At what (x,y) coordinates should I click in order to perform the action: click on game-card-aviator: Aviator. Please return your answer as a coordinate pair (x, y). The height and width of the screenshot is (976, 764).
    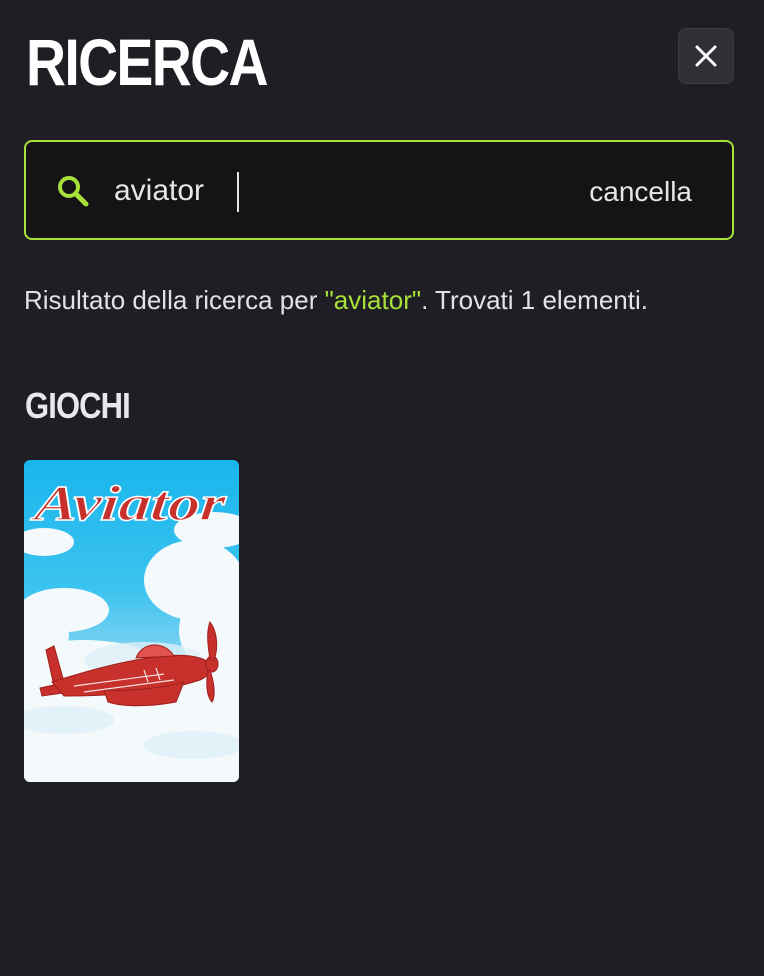
    Looking at the image, I should click on (131, 621).